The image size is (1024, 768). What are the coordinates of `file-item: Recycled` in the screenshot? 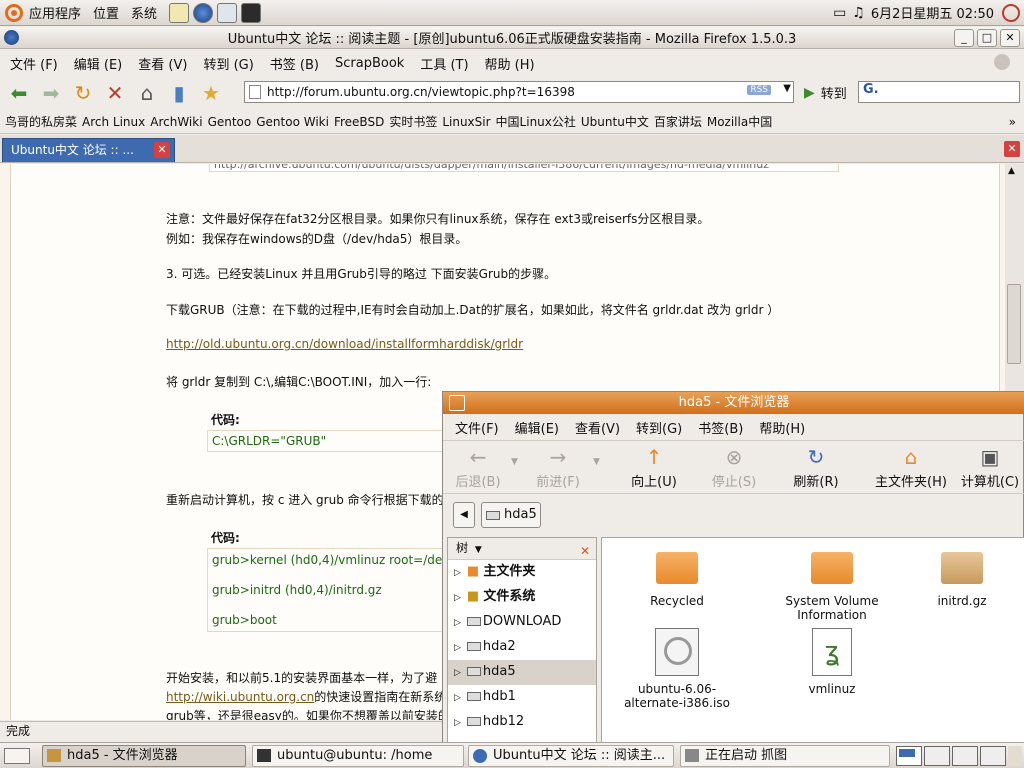 It's located at (677, 576).